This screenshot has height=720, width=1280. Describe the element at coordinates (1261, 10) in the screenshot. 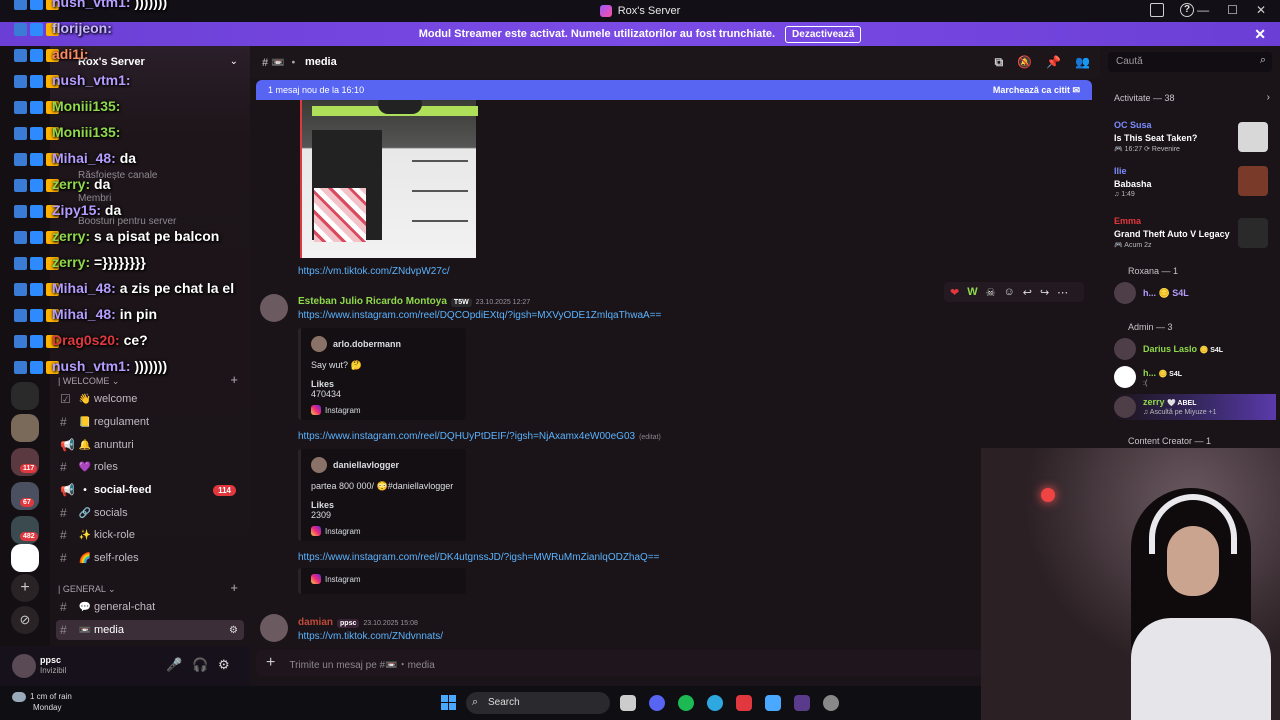

I see `close-window-button: ✕` at that location.